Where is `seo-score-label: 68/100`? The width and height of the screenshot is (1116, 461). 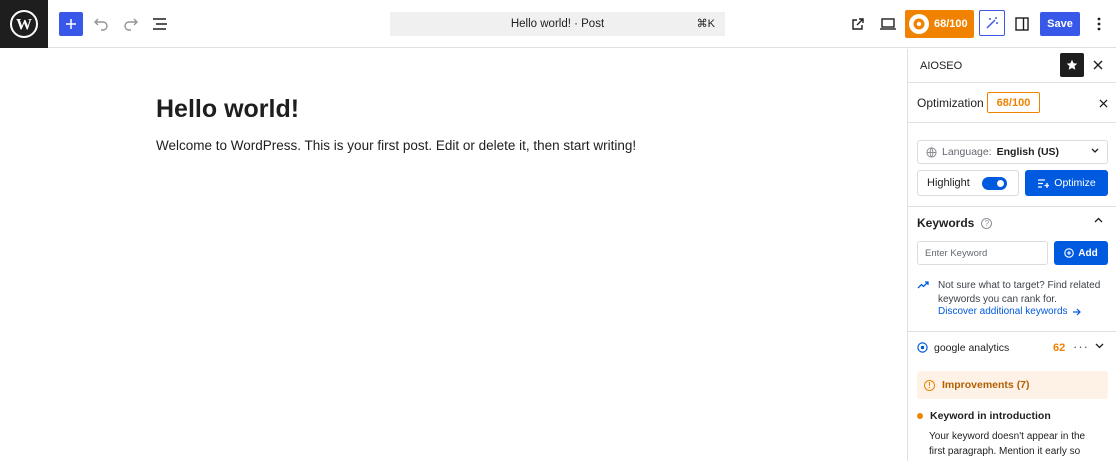 seo-score-label: 68/100 is located at coordinates (951, 24).